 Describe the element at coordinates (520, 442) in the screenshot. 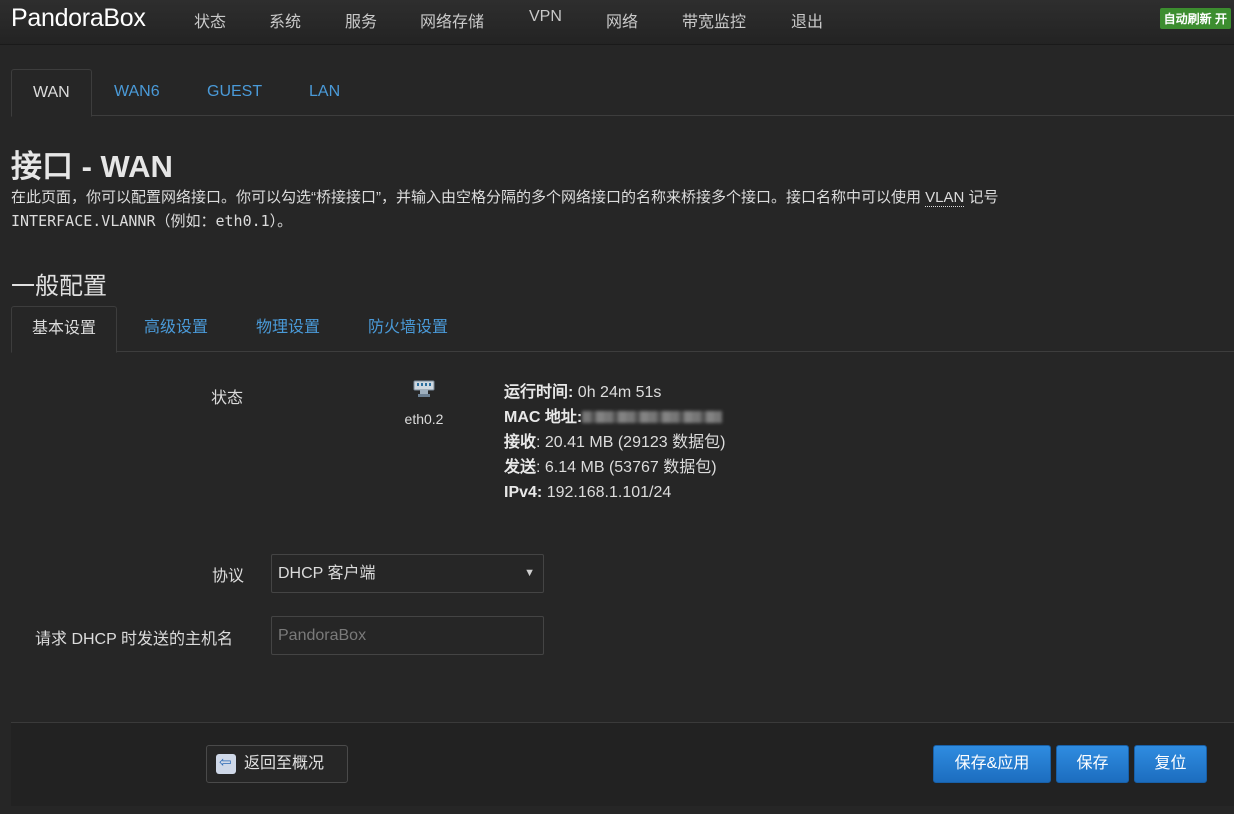

I see `rx-label: 接收` at that location.